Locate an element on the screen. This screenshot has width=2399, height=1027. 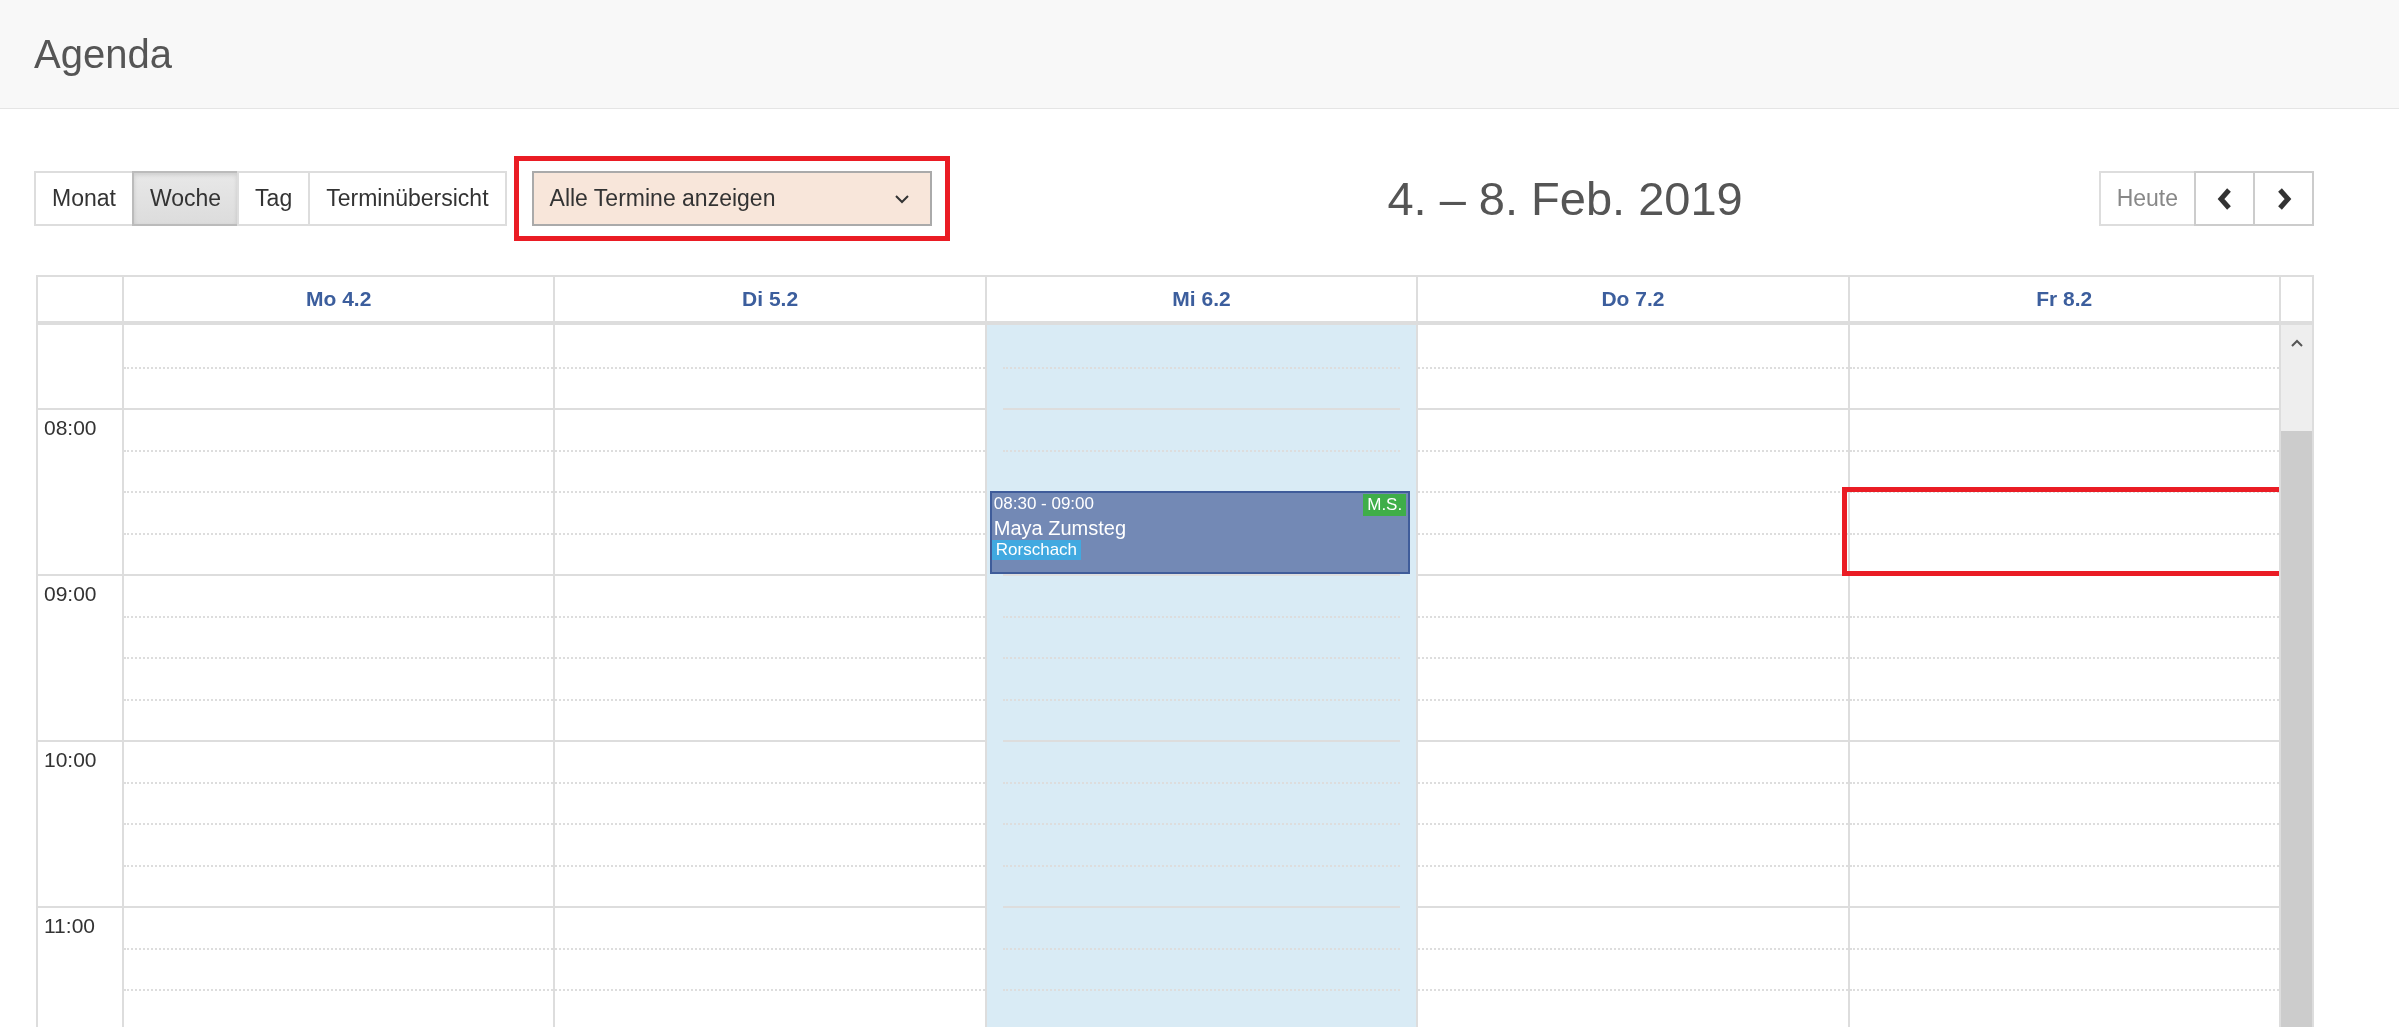
day-header: Di 5.2 is located at coordinates (769, 299).